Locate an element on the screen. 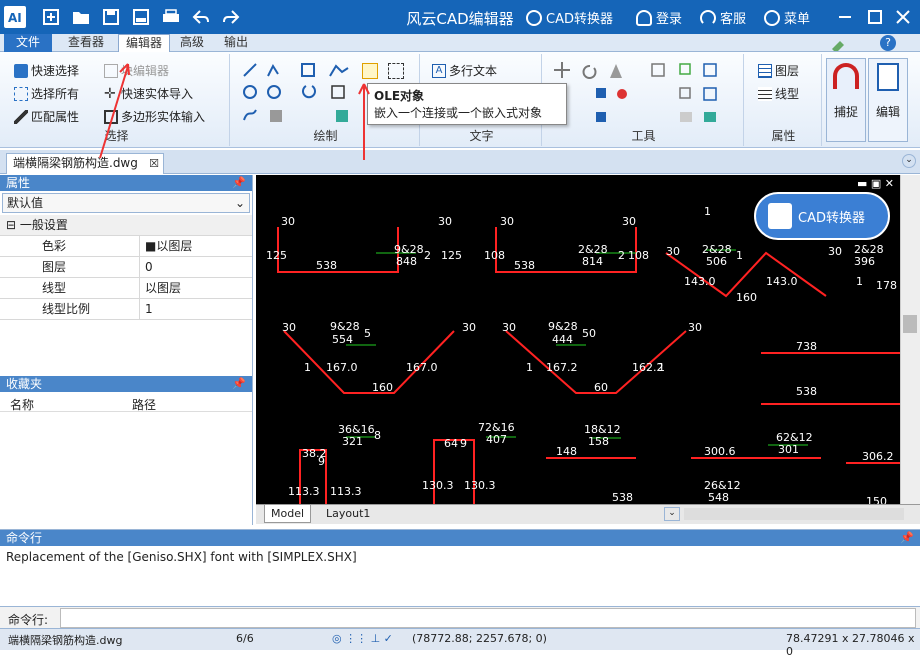  tab-viewer: 查看器 is located at coordinates (86, 43).